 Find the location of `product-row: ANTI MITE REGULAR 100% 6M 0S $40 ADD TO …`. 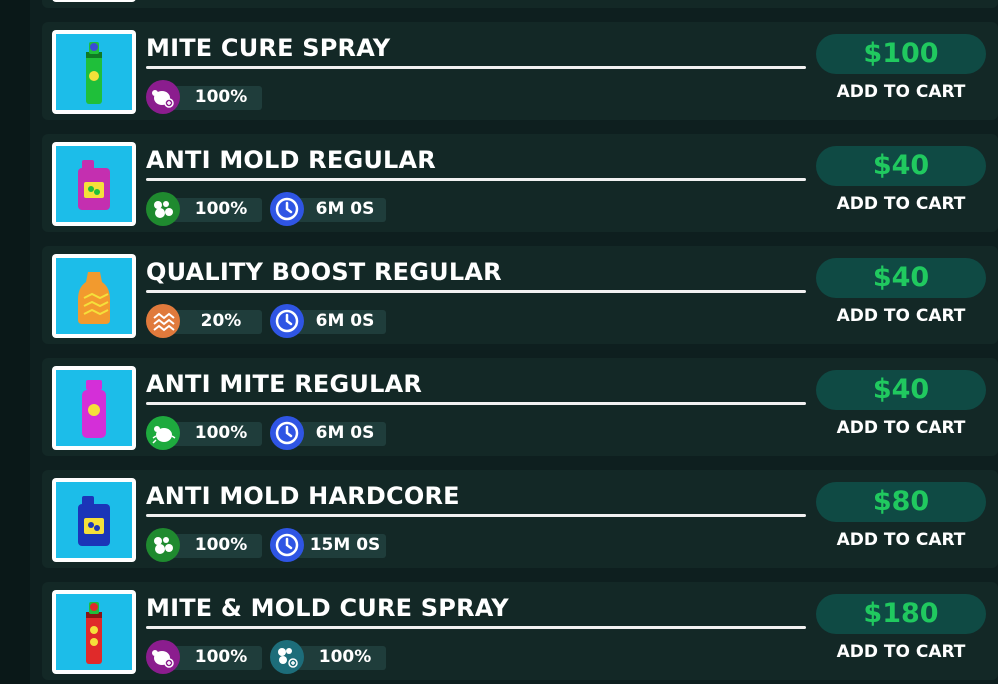

product-row: ANTI MITE REGULAR 100% 6M 0S $40 ADD TO … is located at coordinates (520, 407).